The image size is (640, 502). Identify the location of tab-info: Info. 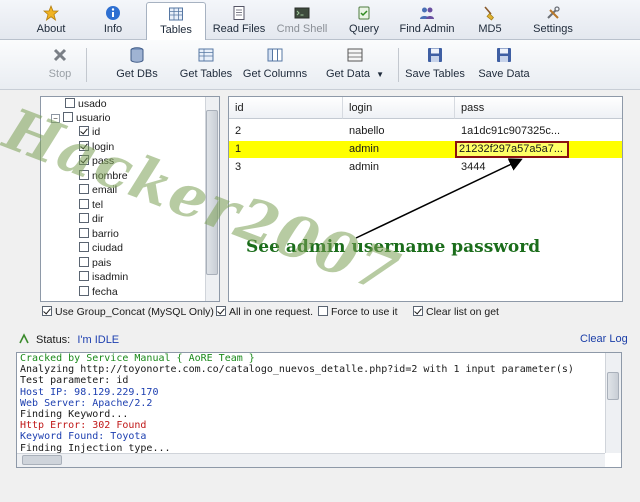
(113, 20).